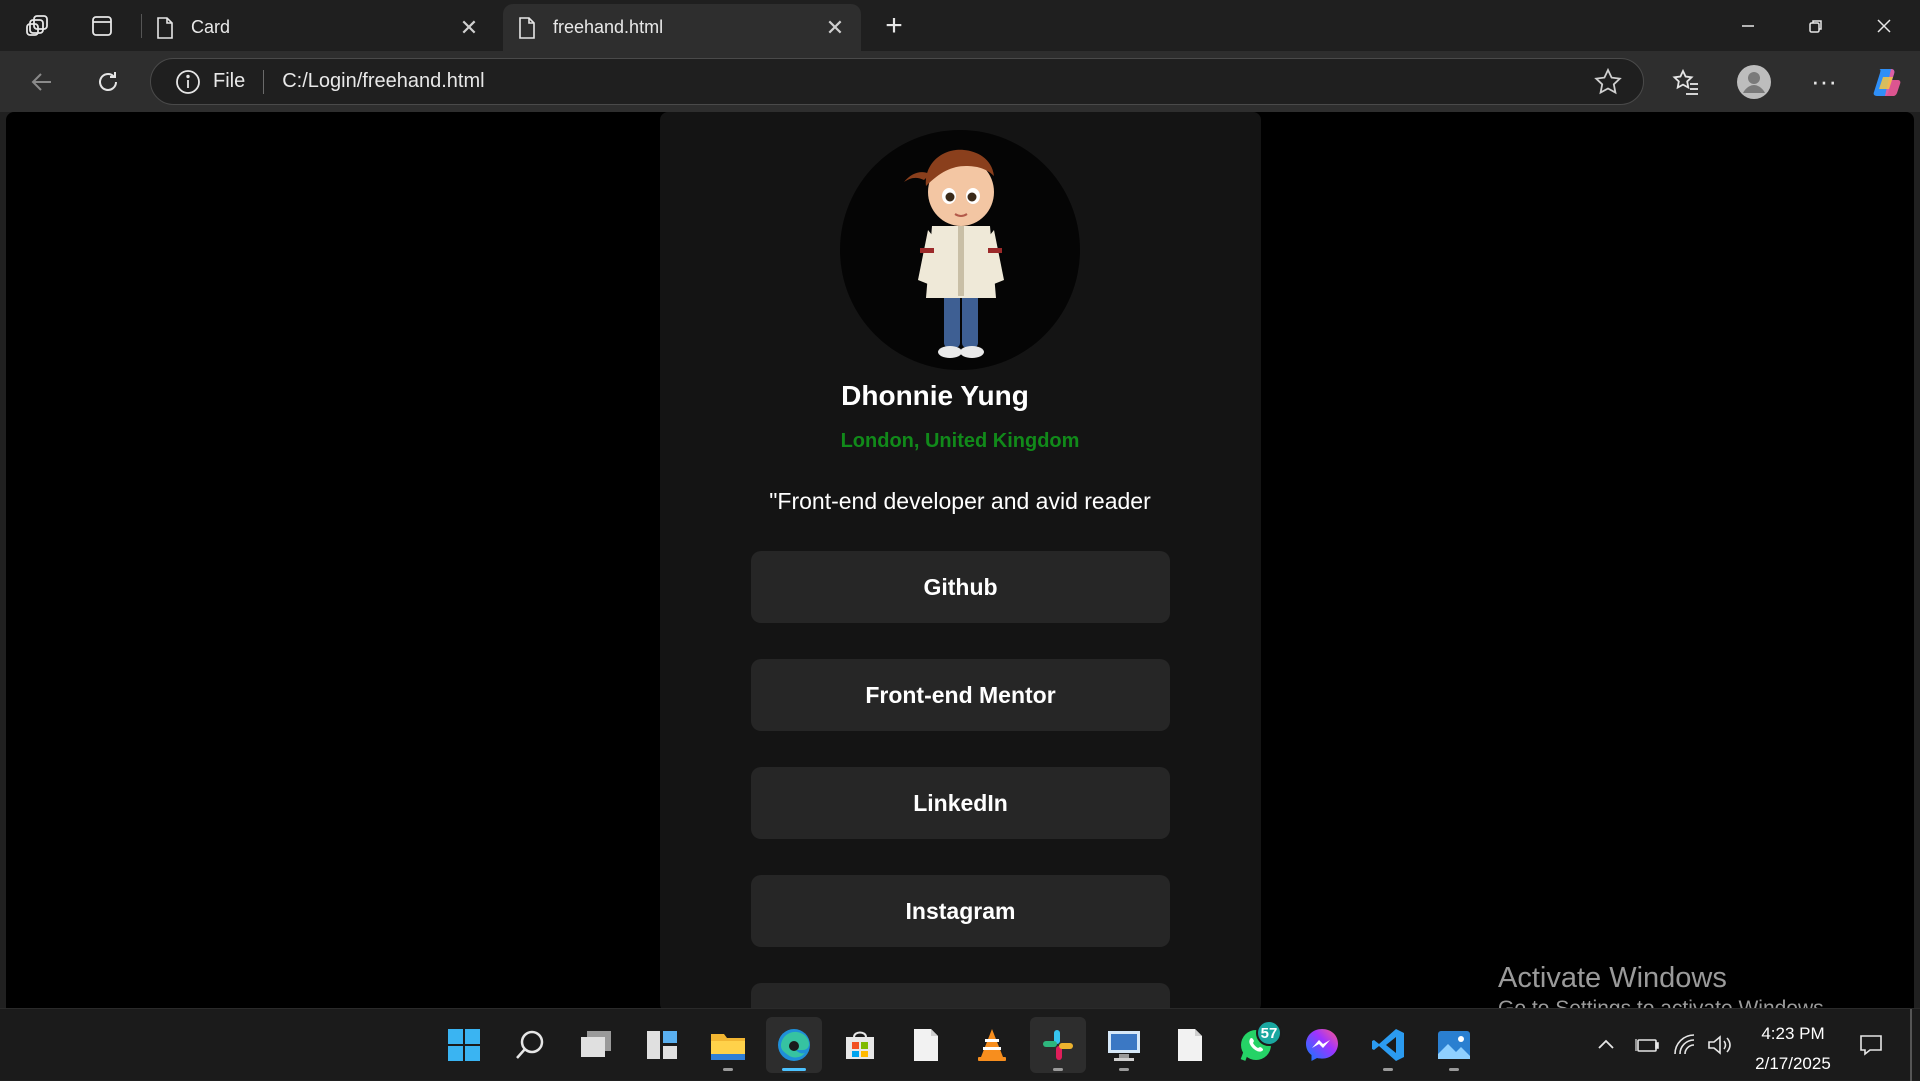 This screenshot has height=1081, width=1920. Describe the element at coordinates (108, 81) in the screenshot. I see `refresh-icon` at that location.